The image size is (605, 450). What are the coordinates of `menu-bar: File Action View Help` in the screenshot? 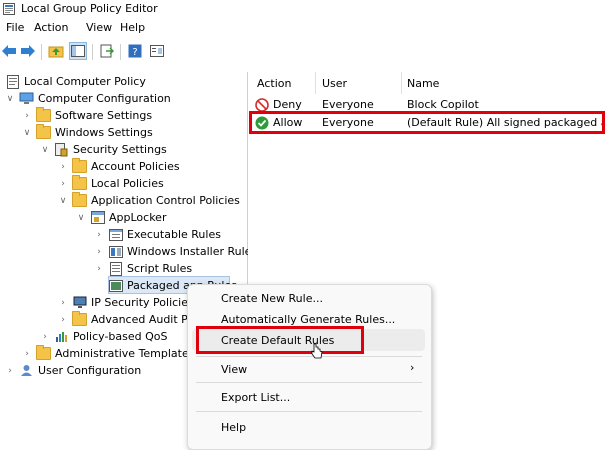 It's located at (302, 28).